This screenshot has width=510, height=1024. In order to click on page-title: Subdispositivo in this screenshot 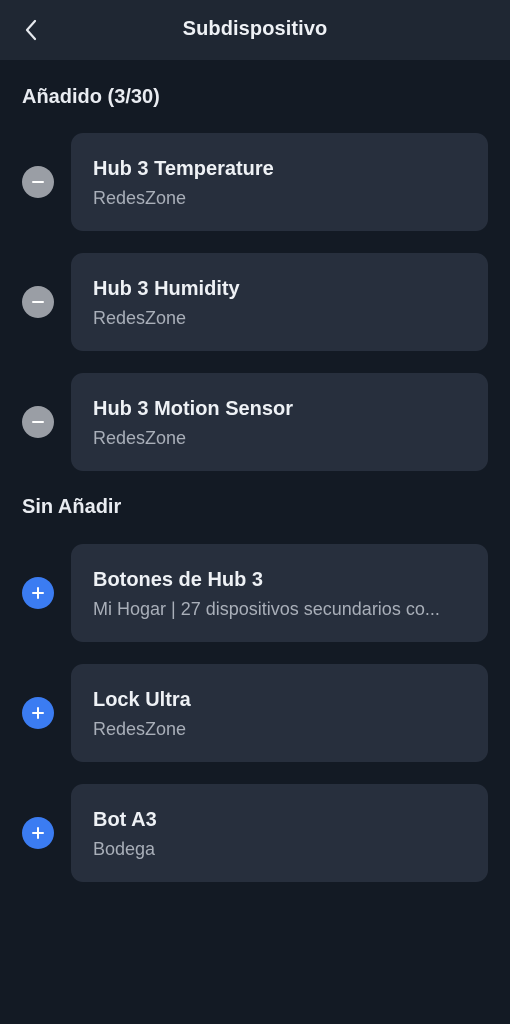, I will do `click(255, 29)`.